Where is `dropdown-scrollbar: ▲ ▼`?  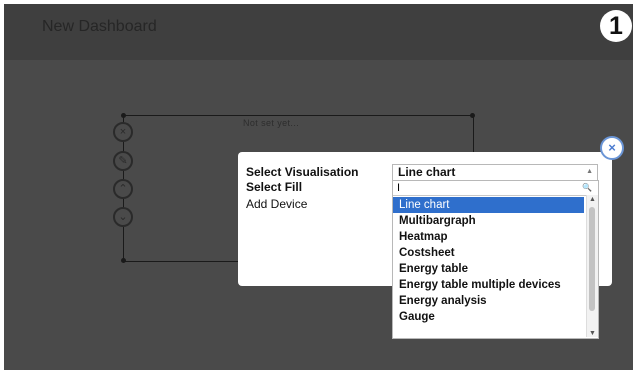
dropdown-scrollbar: ▲ ▼ is located at coordinates (592, 266).